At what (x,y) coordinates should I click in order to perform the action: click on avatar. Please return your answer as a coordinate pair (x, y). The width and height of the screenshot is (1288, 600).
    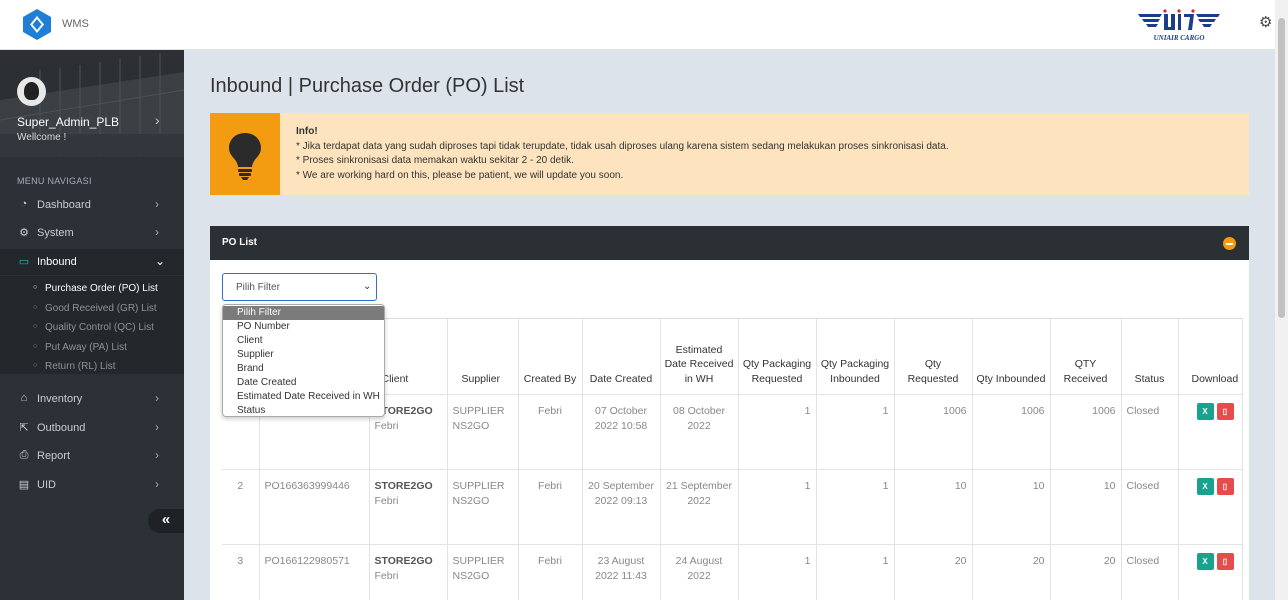
    Looking at the image, I should click on (31, 91).